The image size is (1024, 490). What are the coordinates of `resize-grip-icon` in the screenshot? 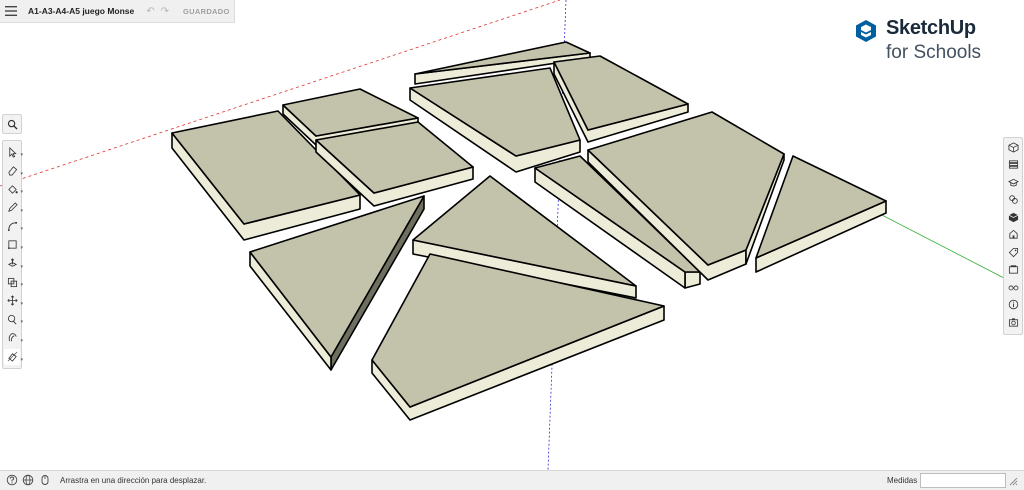 It's located at (1012, 480).